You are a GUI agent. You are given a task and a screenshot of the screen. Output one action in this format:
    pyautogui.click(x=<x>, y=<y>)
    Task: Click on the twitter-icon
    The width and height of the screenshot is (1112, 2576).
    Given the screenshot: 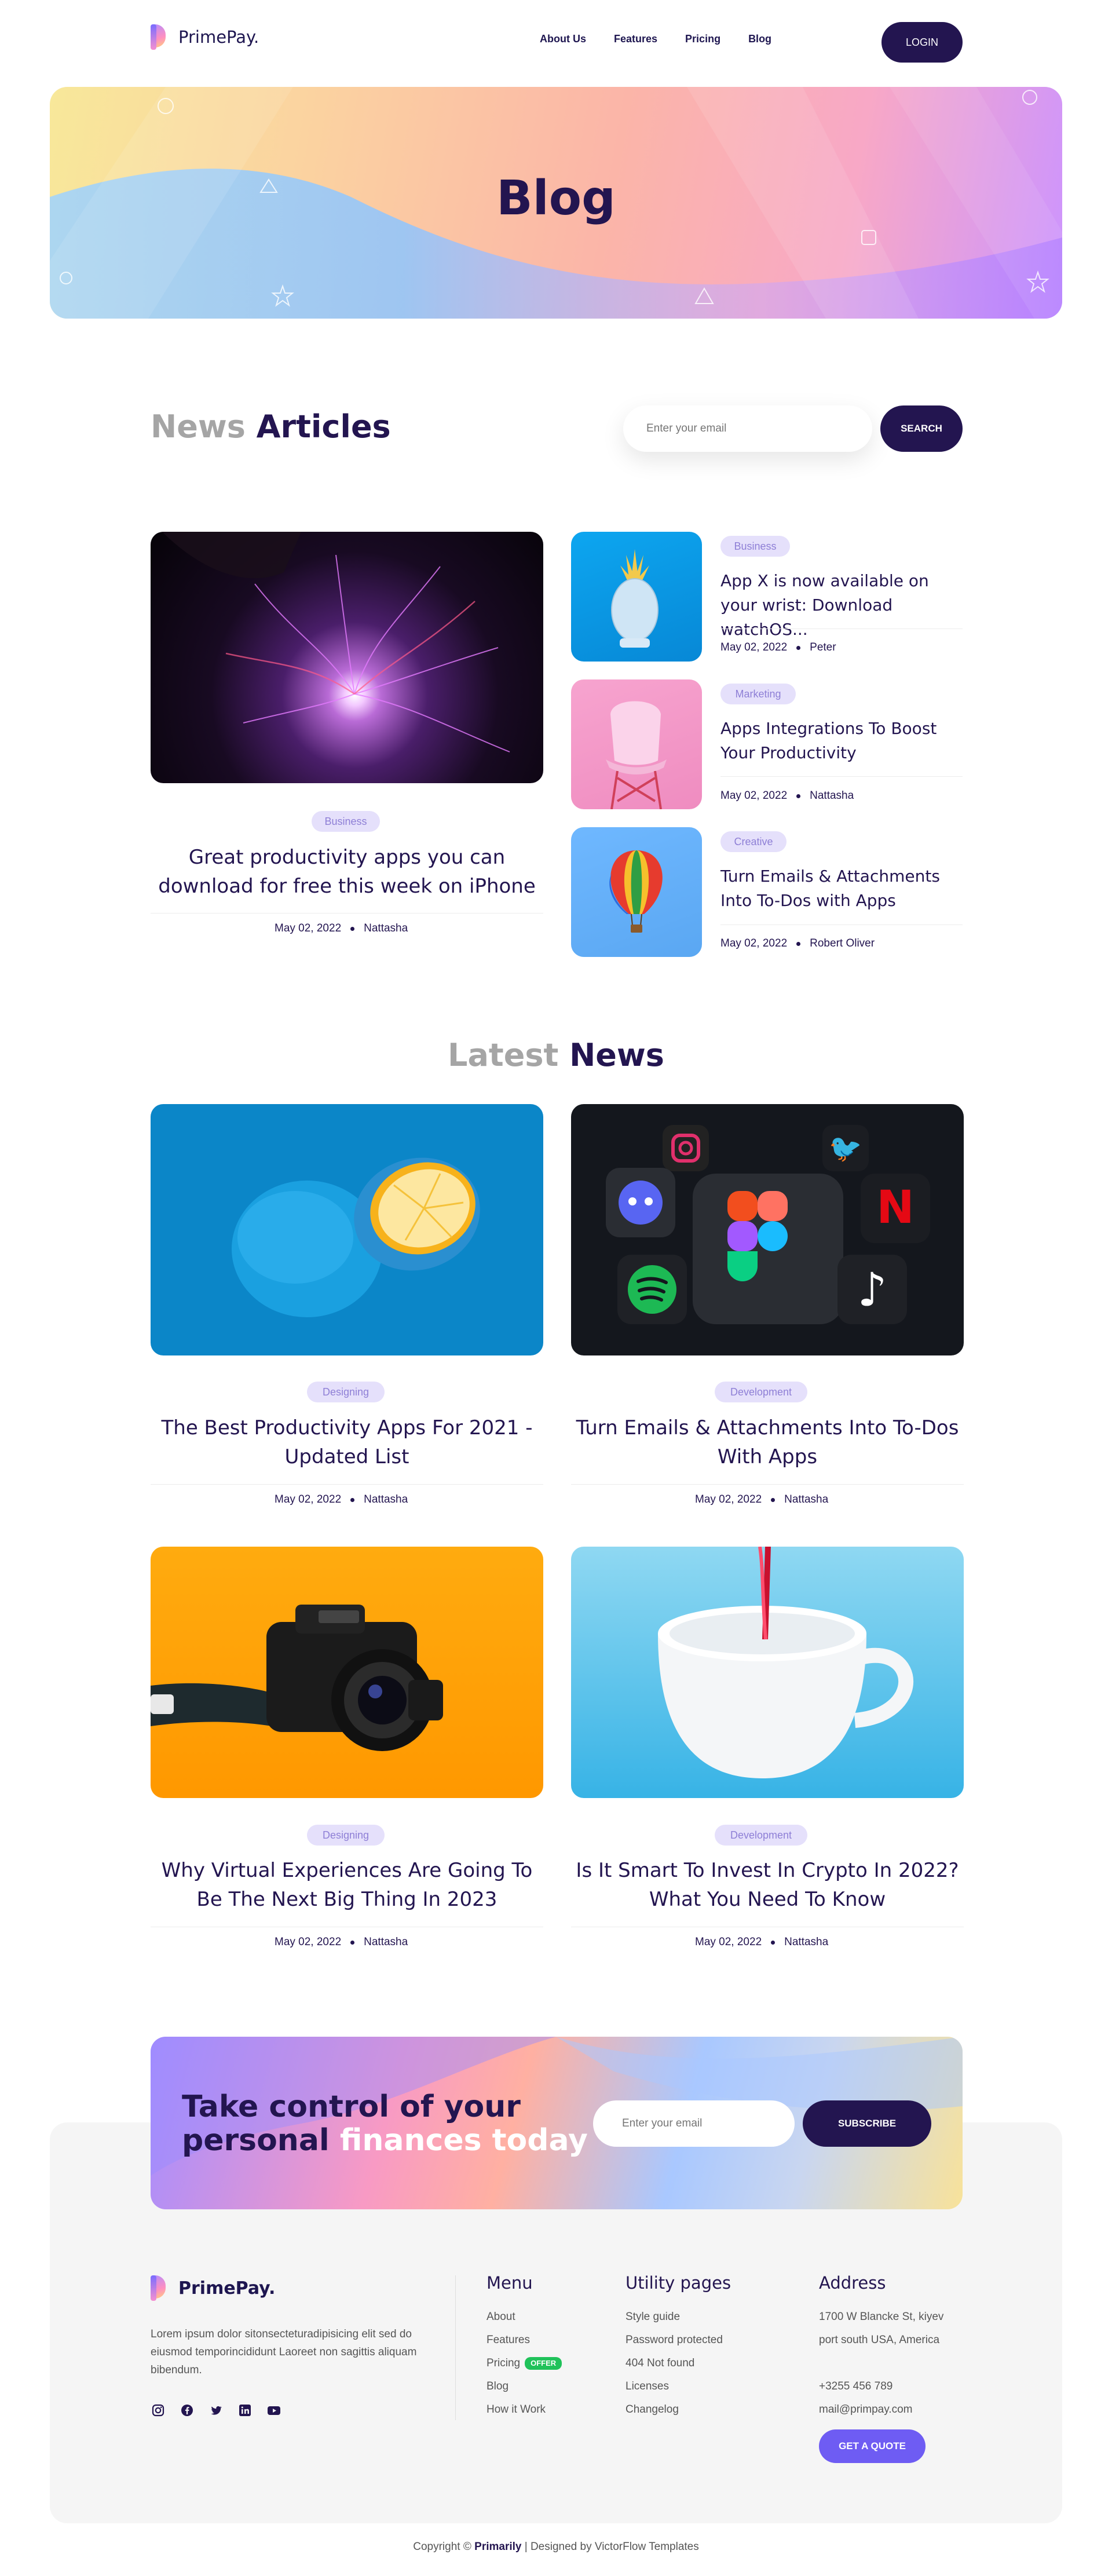 What is the action you would take?
    pyautogui.click(x=216, y=2410)
    